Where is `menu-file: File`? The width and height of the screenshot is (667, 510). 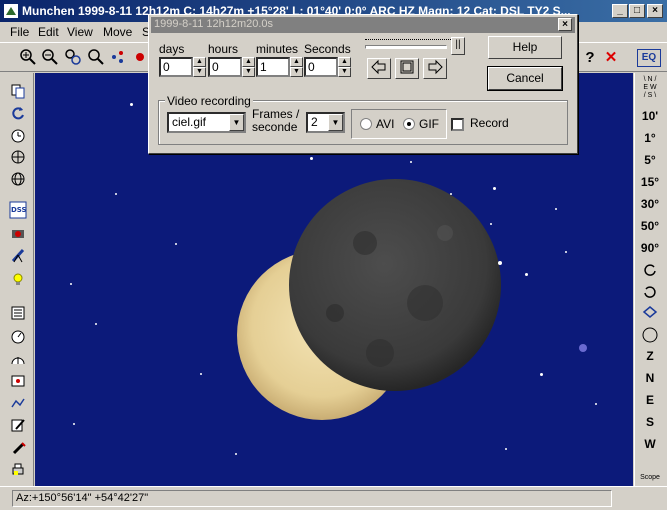
menu-file: File is located at coordinates (19, 32).